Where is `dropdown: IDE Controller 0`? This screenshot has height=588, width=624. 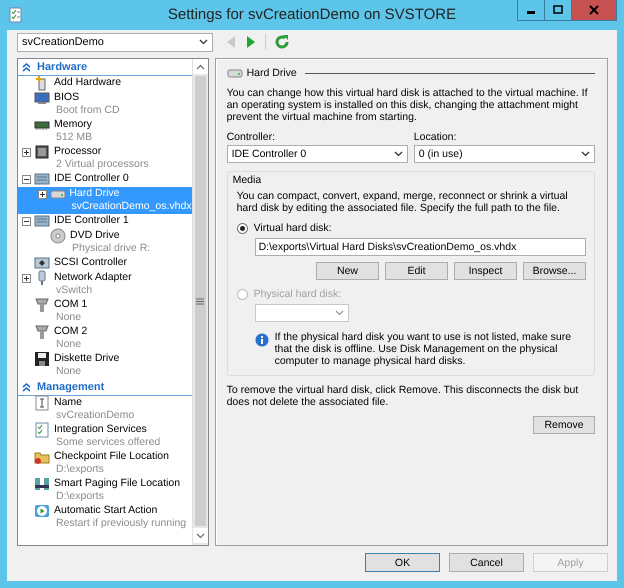
dropdown: IDE Controller 0 is located at coordinates (317, 154).